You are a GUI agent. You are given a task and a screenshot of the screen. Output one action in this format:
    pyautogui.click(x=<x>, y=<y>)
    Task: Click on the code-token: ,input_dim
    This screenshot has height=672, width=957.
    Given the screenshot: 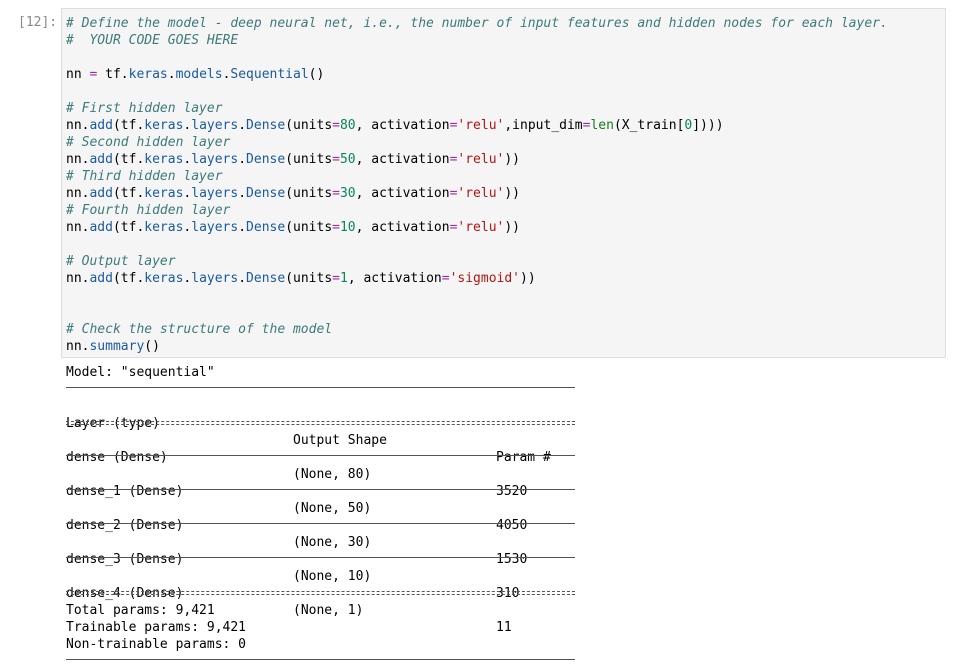 What is the action you would take?
    pyautogui.click(x=543, y=125)
    